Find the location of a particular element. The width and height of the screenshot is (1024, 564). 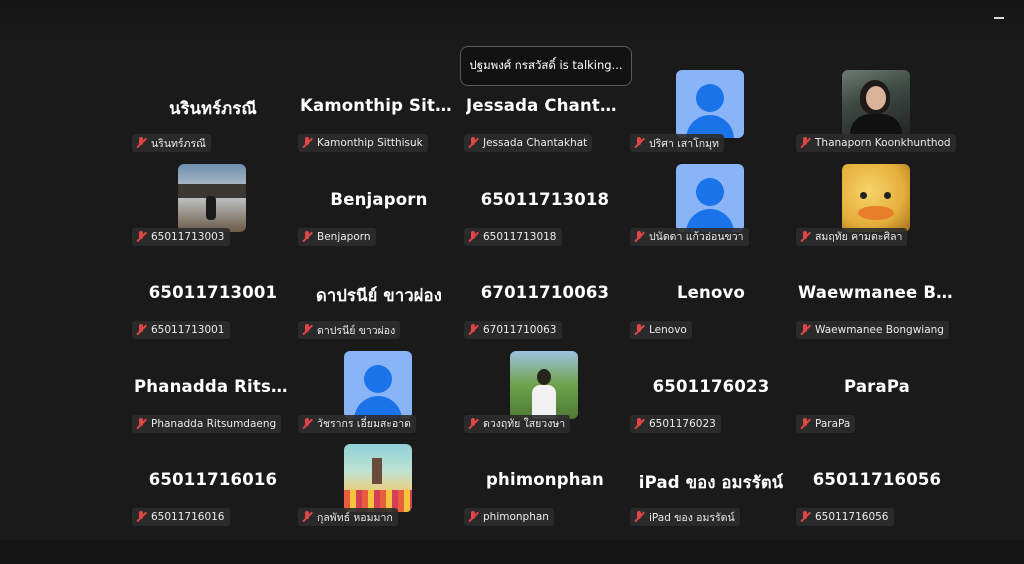

participant-tile: กุลพัทธ์ หอมมาก is located at coordinates (379, 481).